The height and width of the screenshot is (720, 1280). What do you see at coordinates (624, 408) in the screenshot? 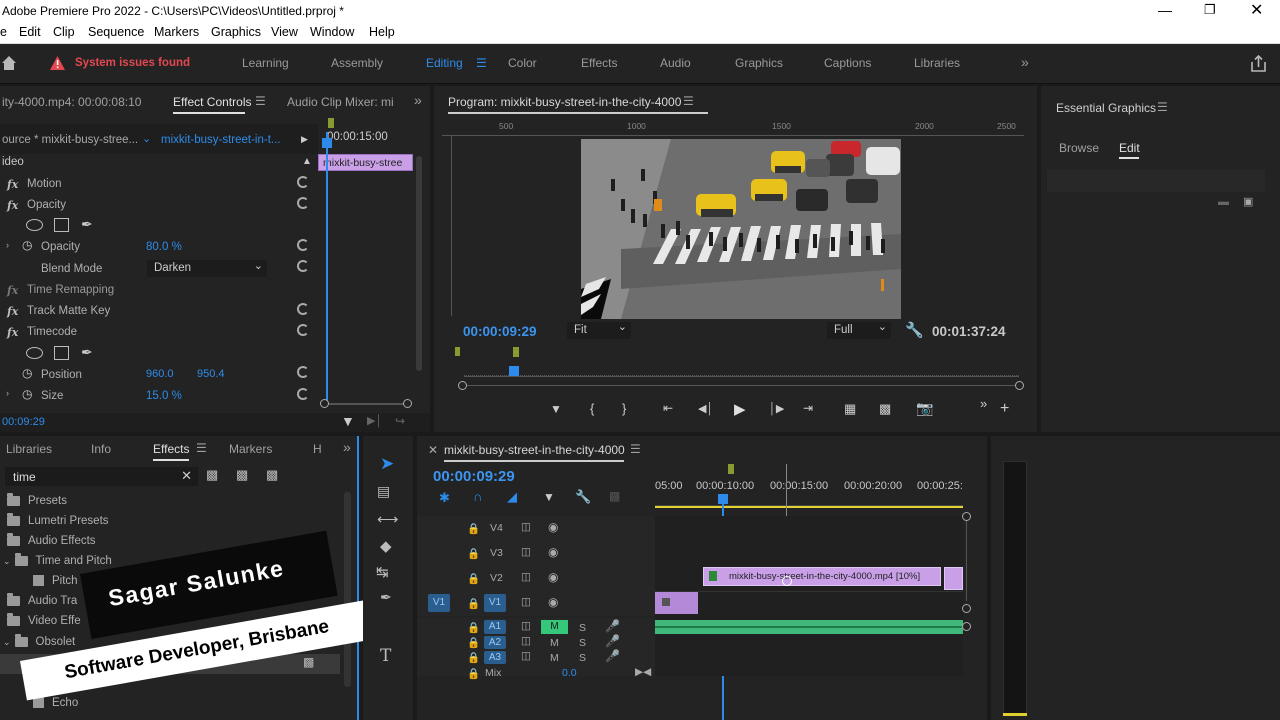
I see `mark-out-icon: }` at bounding box center [624, 408].